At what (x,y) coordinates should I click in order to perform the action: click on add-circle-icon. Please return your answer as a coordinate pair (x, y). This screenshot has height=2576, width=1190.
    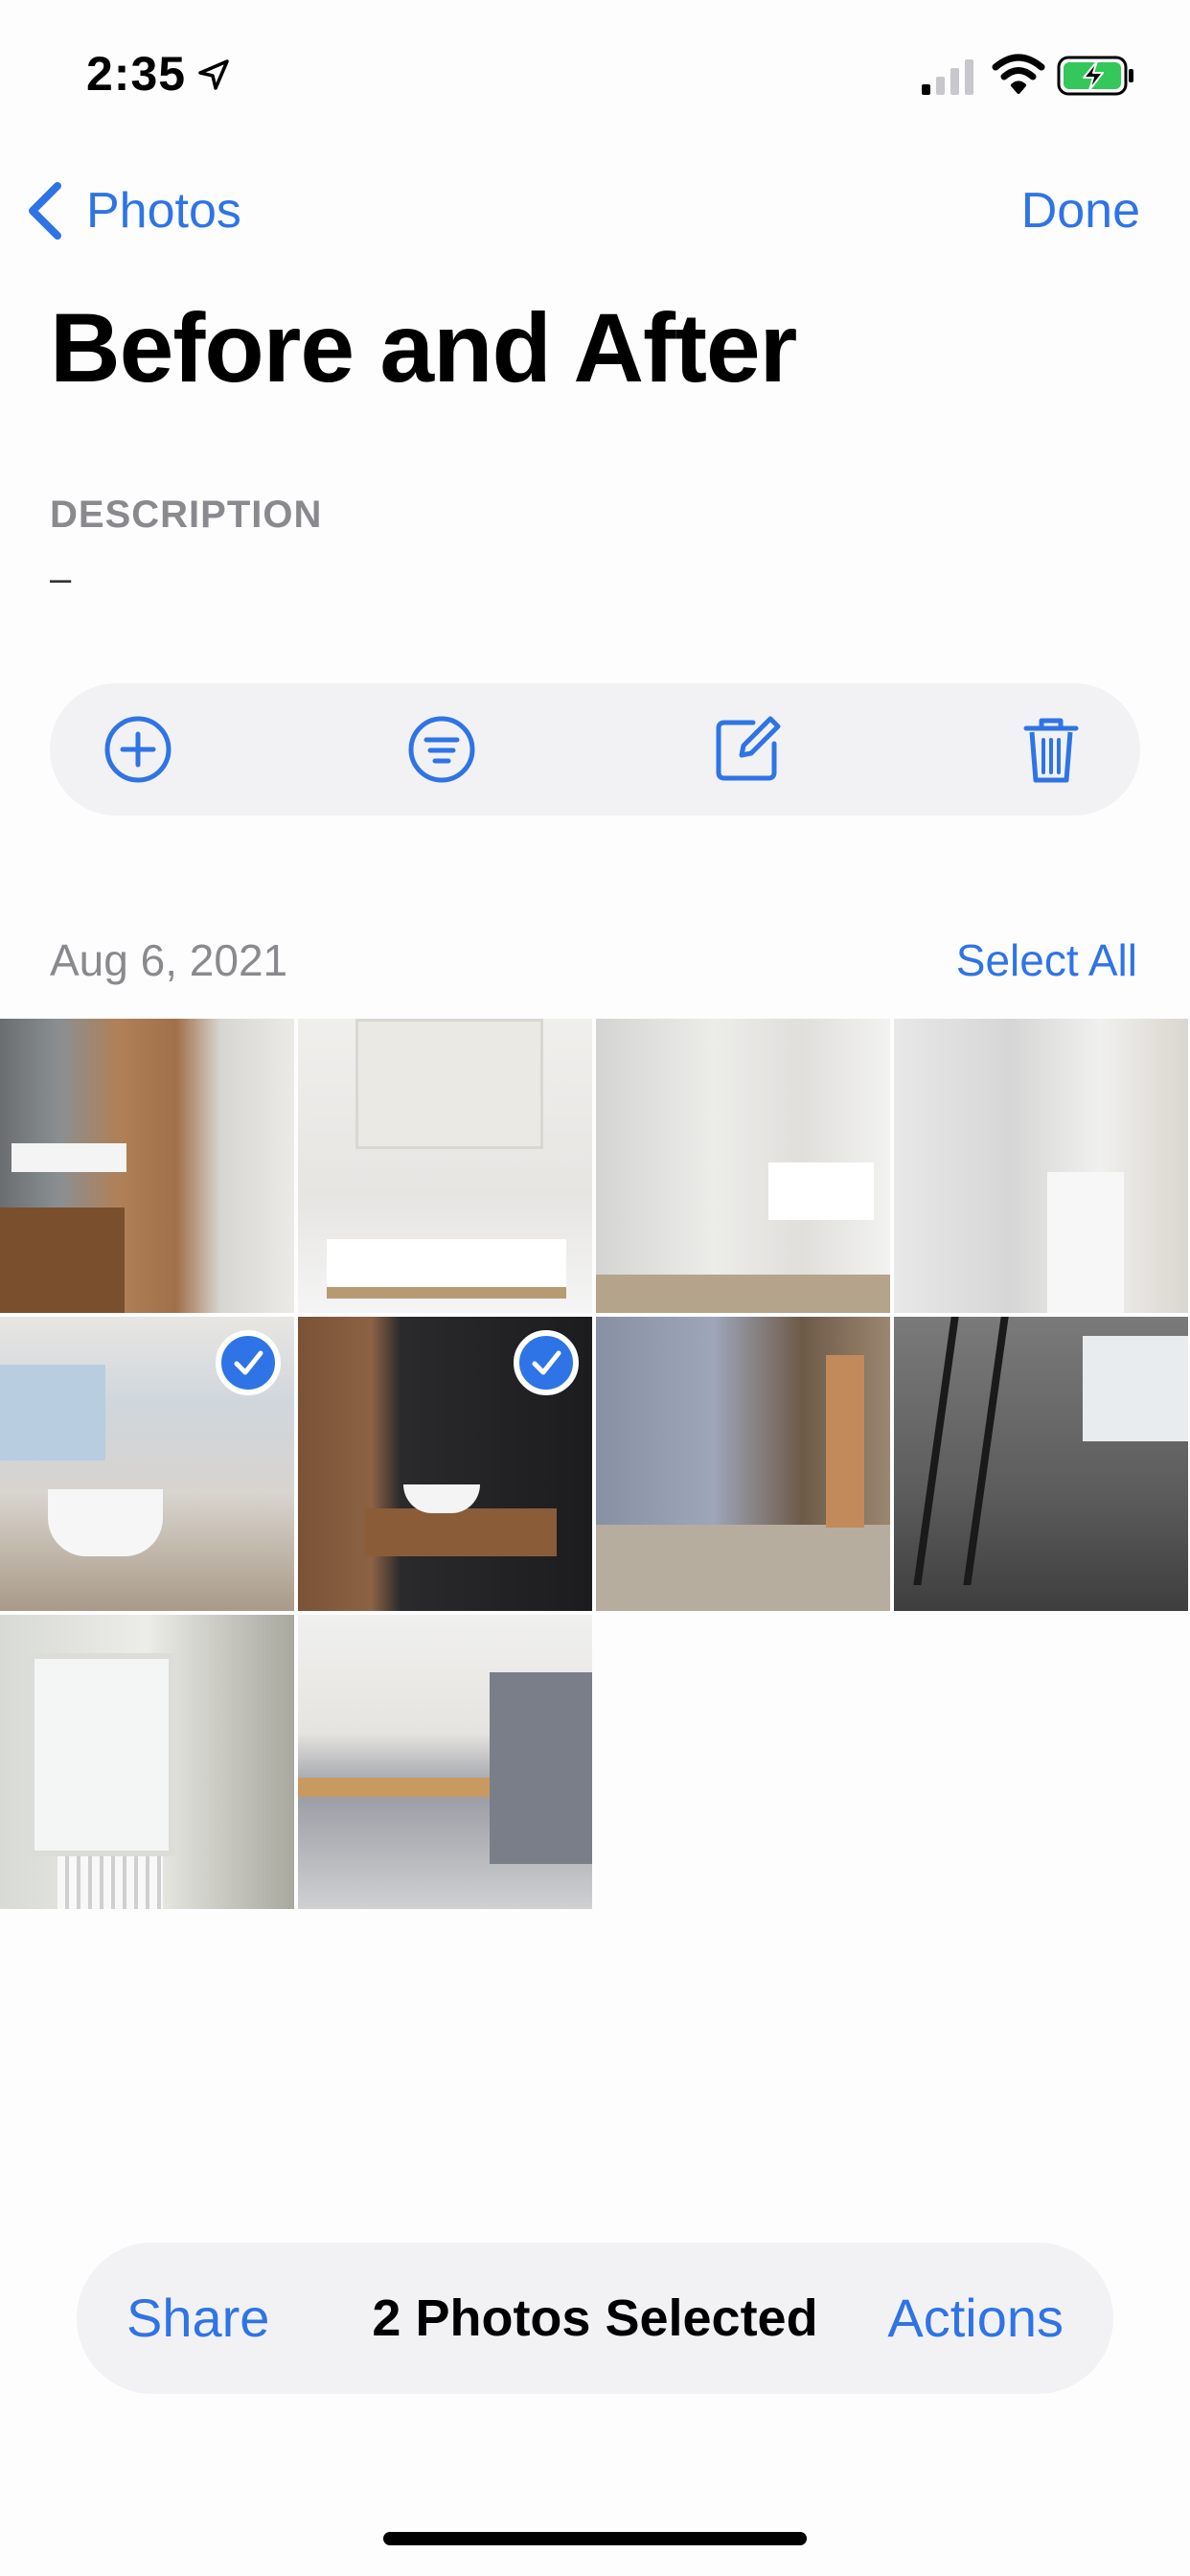
    Looking at the image, I should click on (138, 749).